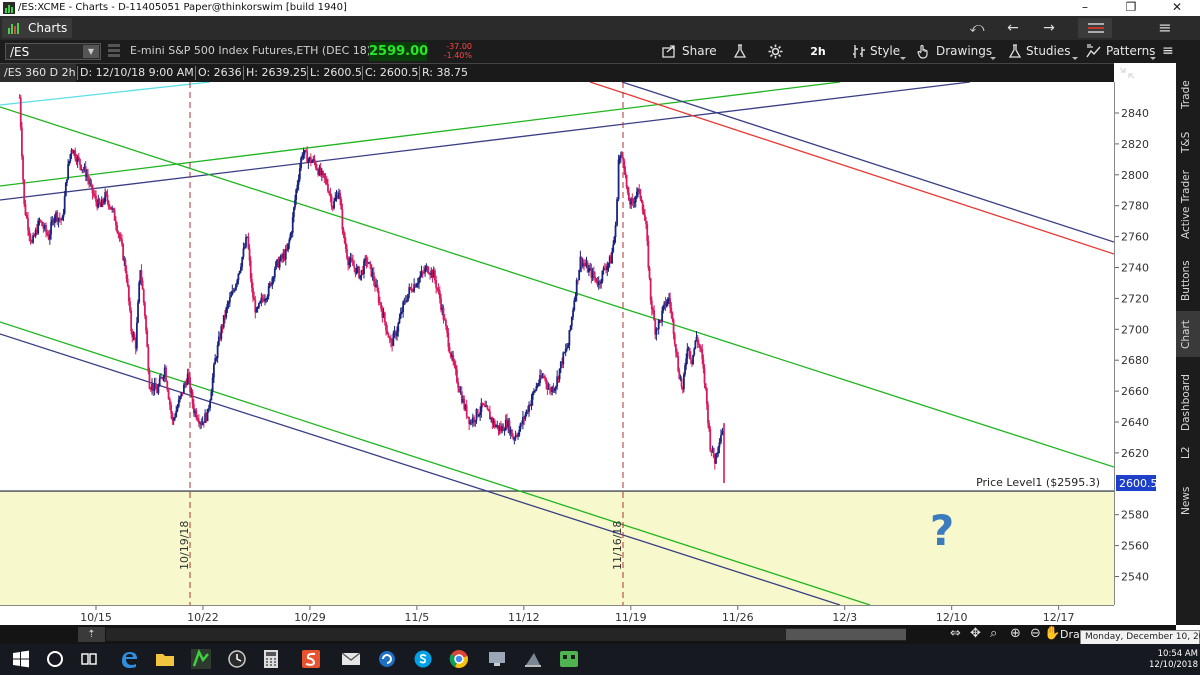  What do you see at coordinates (878, 51) in the screenshot?
I see `style-button: Style` at bounding box center [878, 51].